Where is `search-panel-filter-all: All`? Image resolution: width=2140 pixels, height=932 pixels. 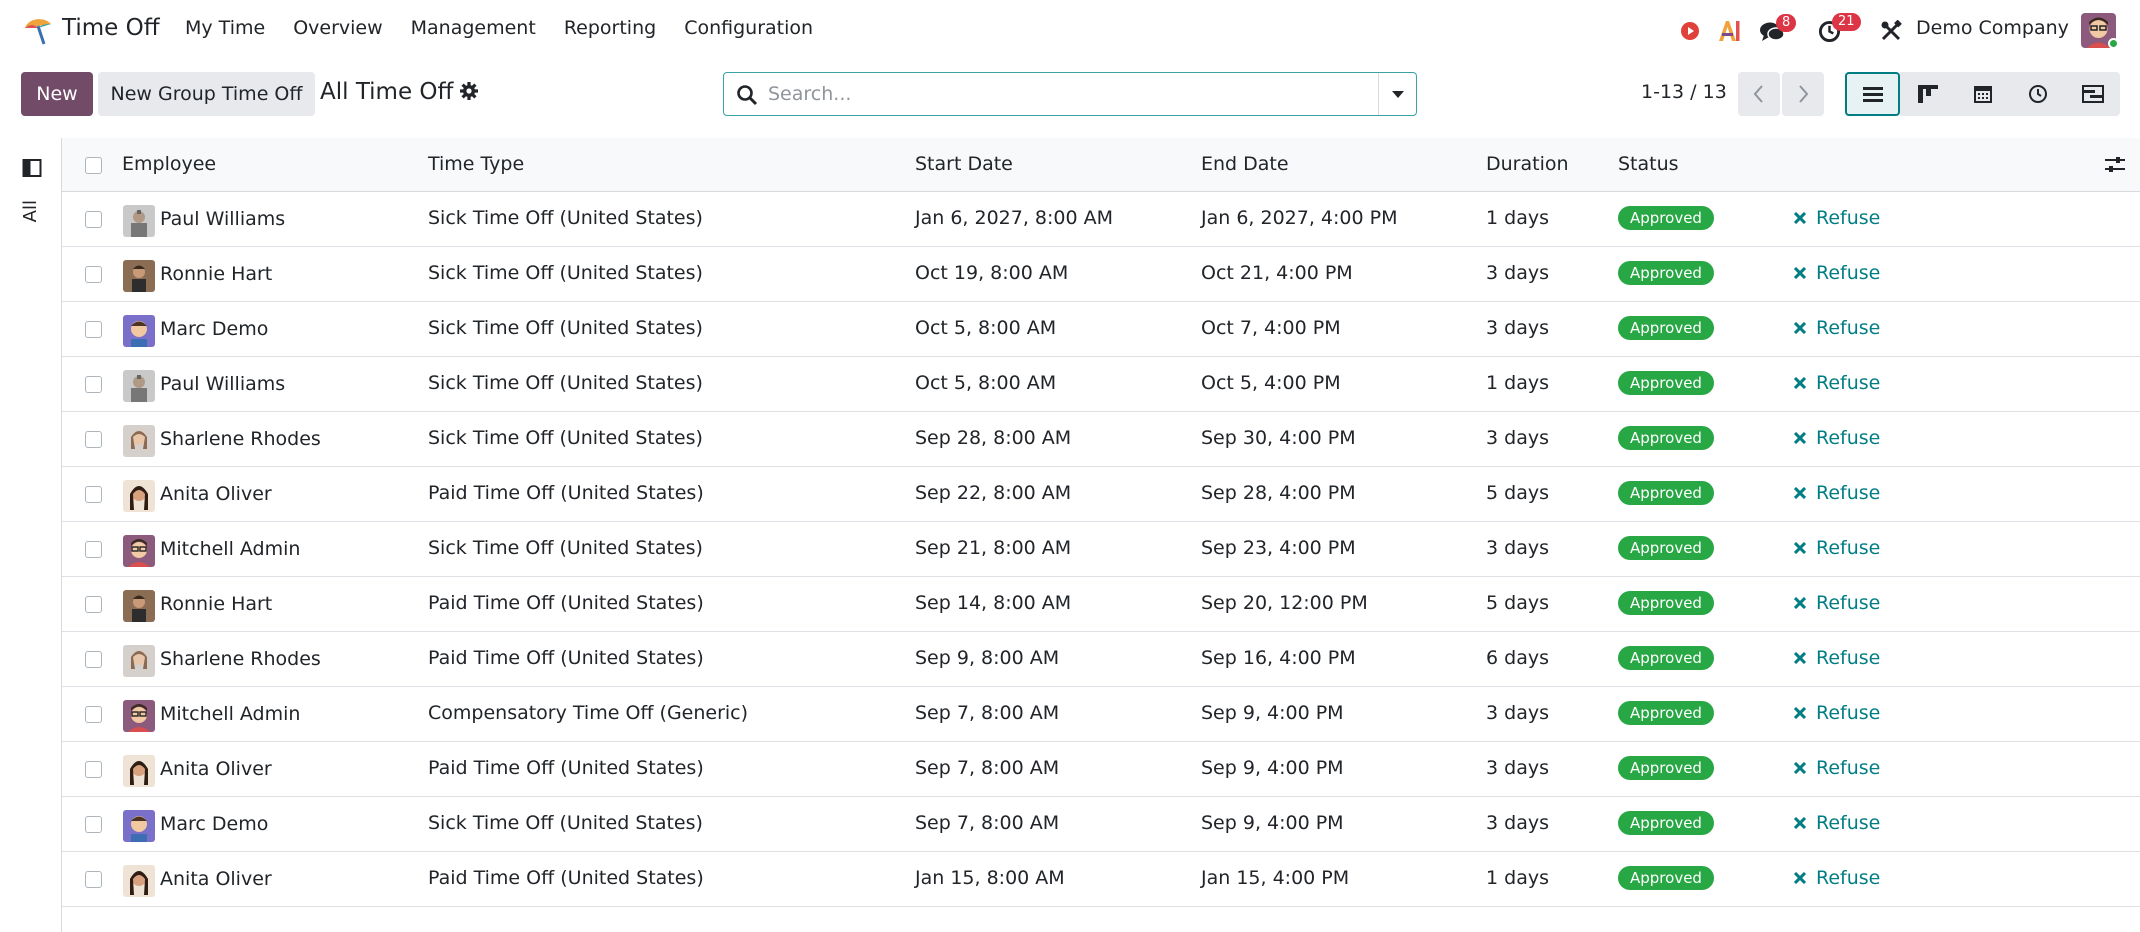 search-panel-filter-all: All is located at coordinates (30, 211).